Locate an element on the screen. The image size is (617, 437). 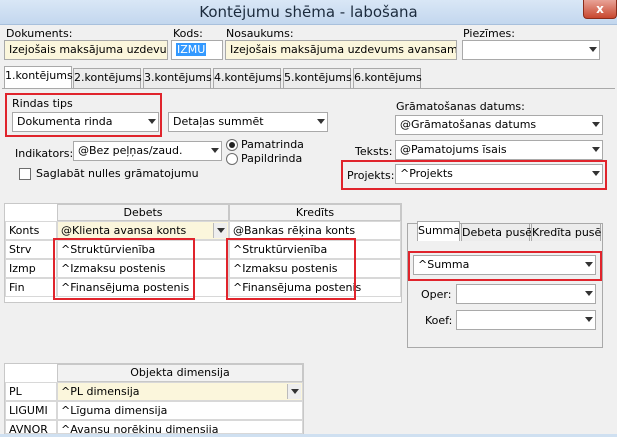
debets-konts-value: @Klienta avansa konts is located at coordinates (124, 230).